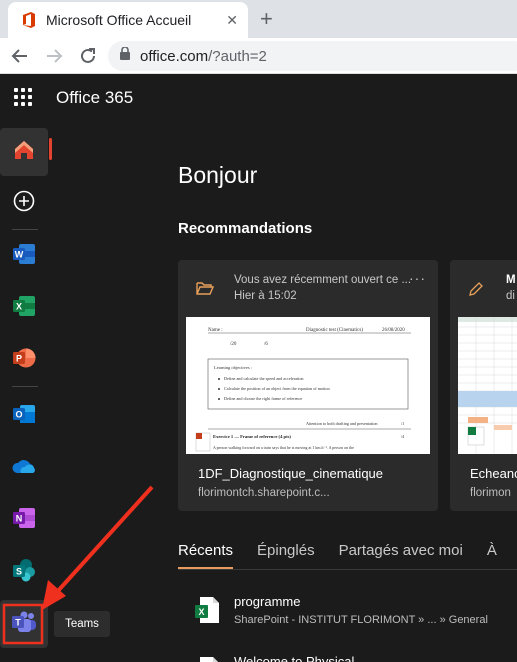  I want to click on office-favicon-icon, so click(29, 20).